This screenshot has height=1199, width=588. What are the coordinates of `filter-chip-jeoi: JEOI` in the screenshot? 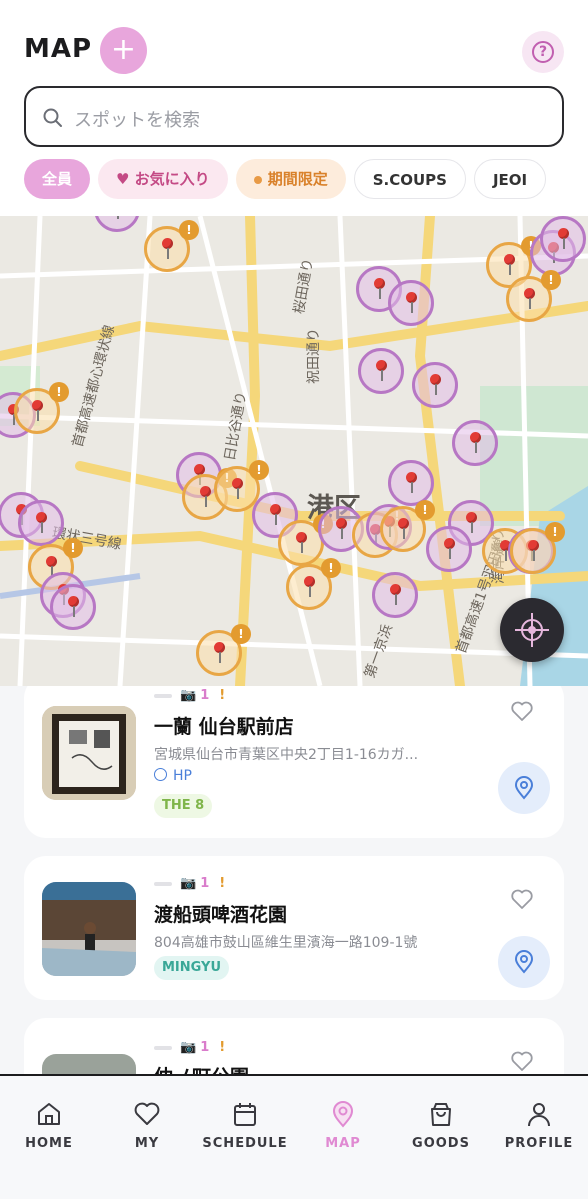 It's located at (510, 179).